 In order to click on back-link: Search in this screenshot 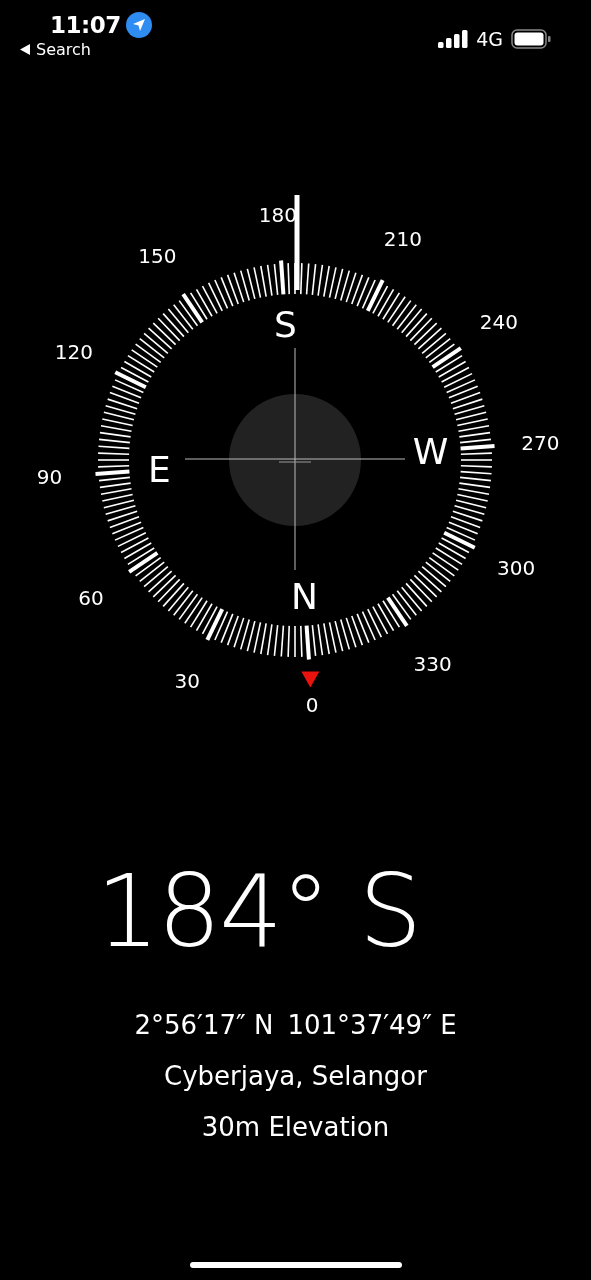, I will do `click(55, 49)`.